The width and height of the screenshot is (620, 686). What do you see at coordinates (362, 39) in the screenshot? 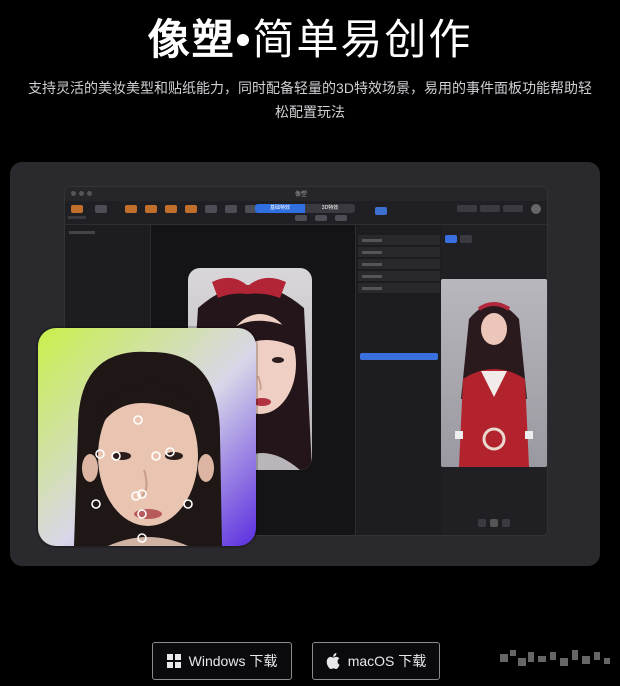
I see `title-light: 简单易创作` at bounding box center [362, 39].